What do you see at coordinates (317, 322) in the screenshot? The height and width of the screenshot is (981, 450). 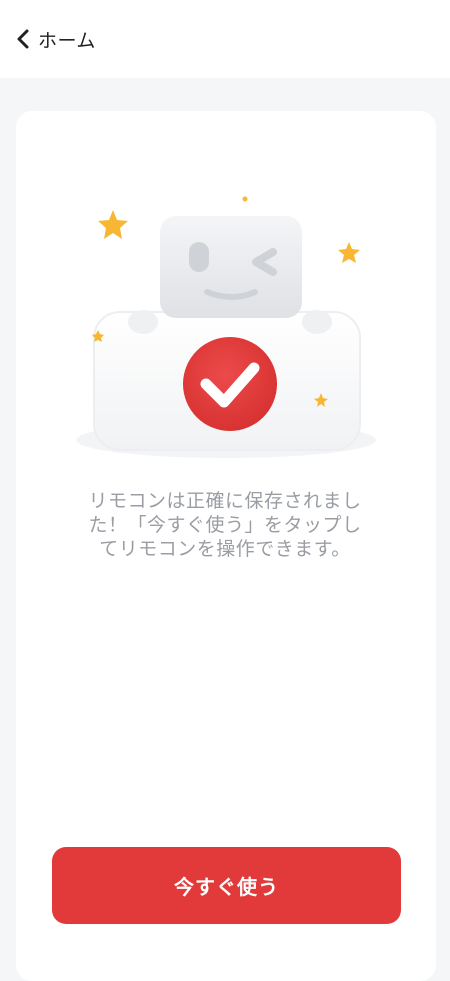 I see `robot-shoulder-right` at bounding box center [317, 322].